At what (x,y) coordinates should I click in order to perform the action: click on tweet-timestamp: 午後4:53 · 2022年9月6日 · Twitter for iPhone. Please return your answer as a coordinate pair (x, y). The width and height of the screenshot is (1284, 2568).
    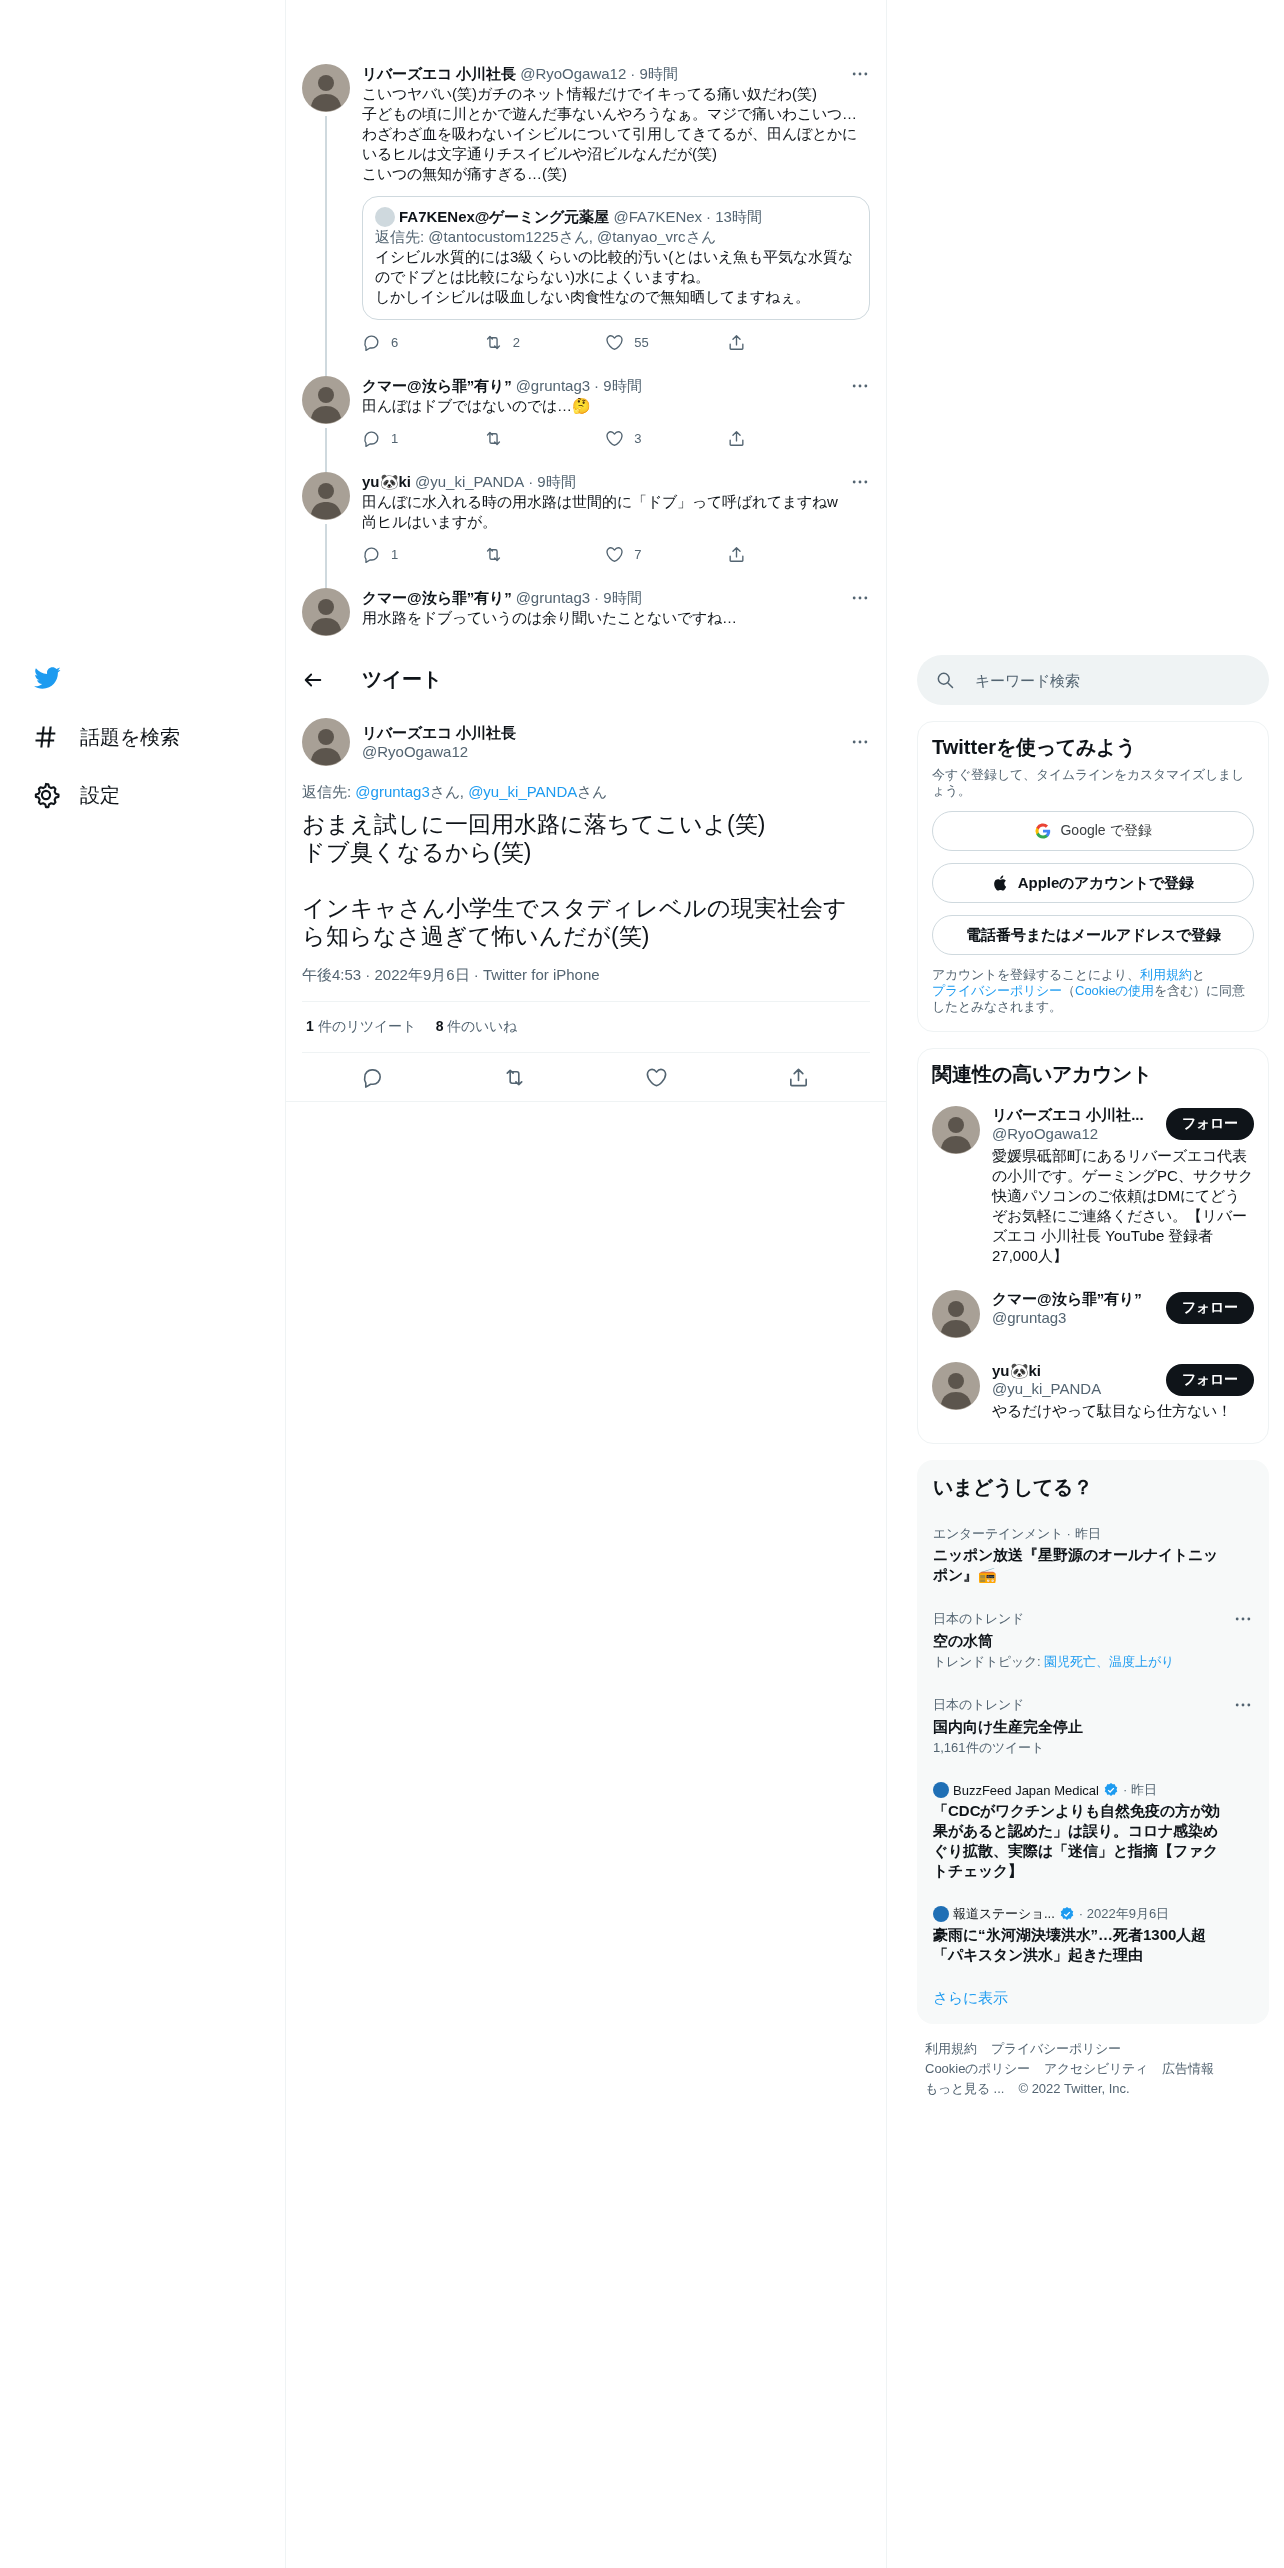
    Looking at the image, I should click on (451, 975).